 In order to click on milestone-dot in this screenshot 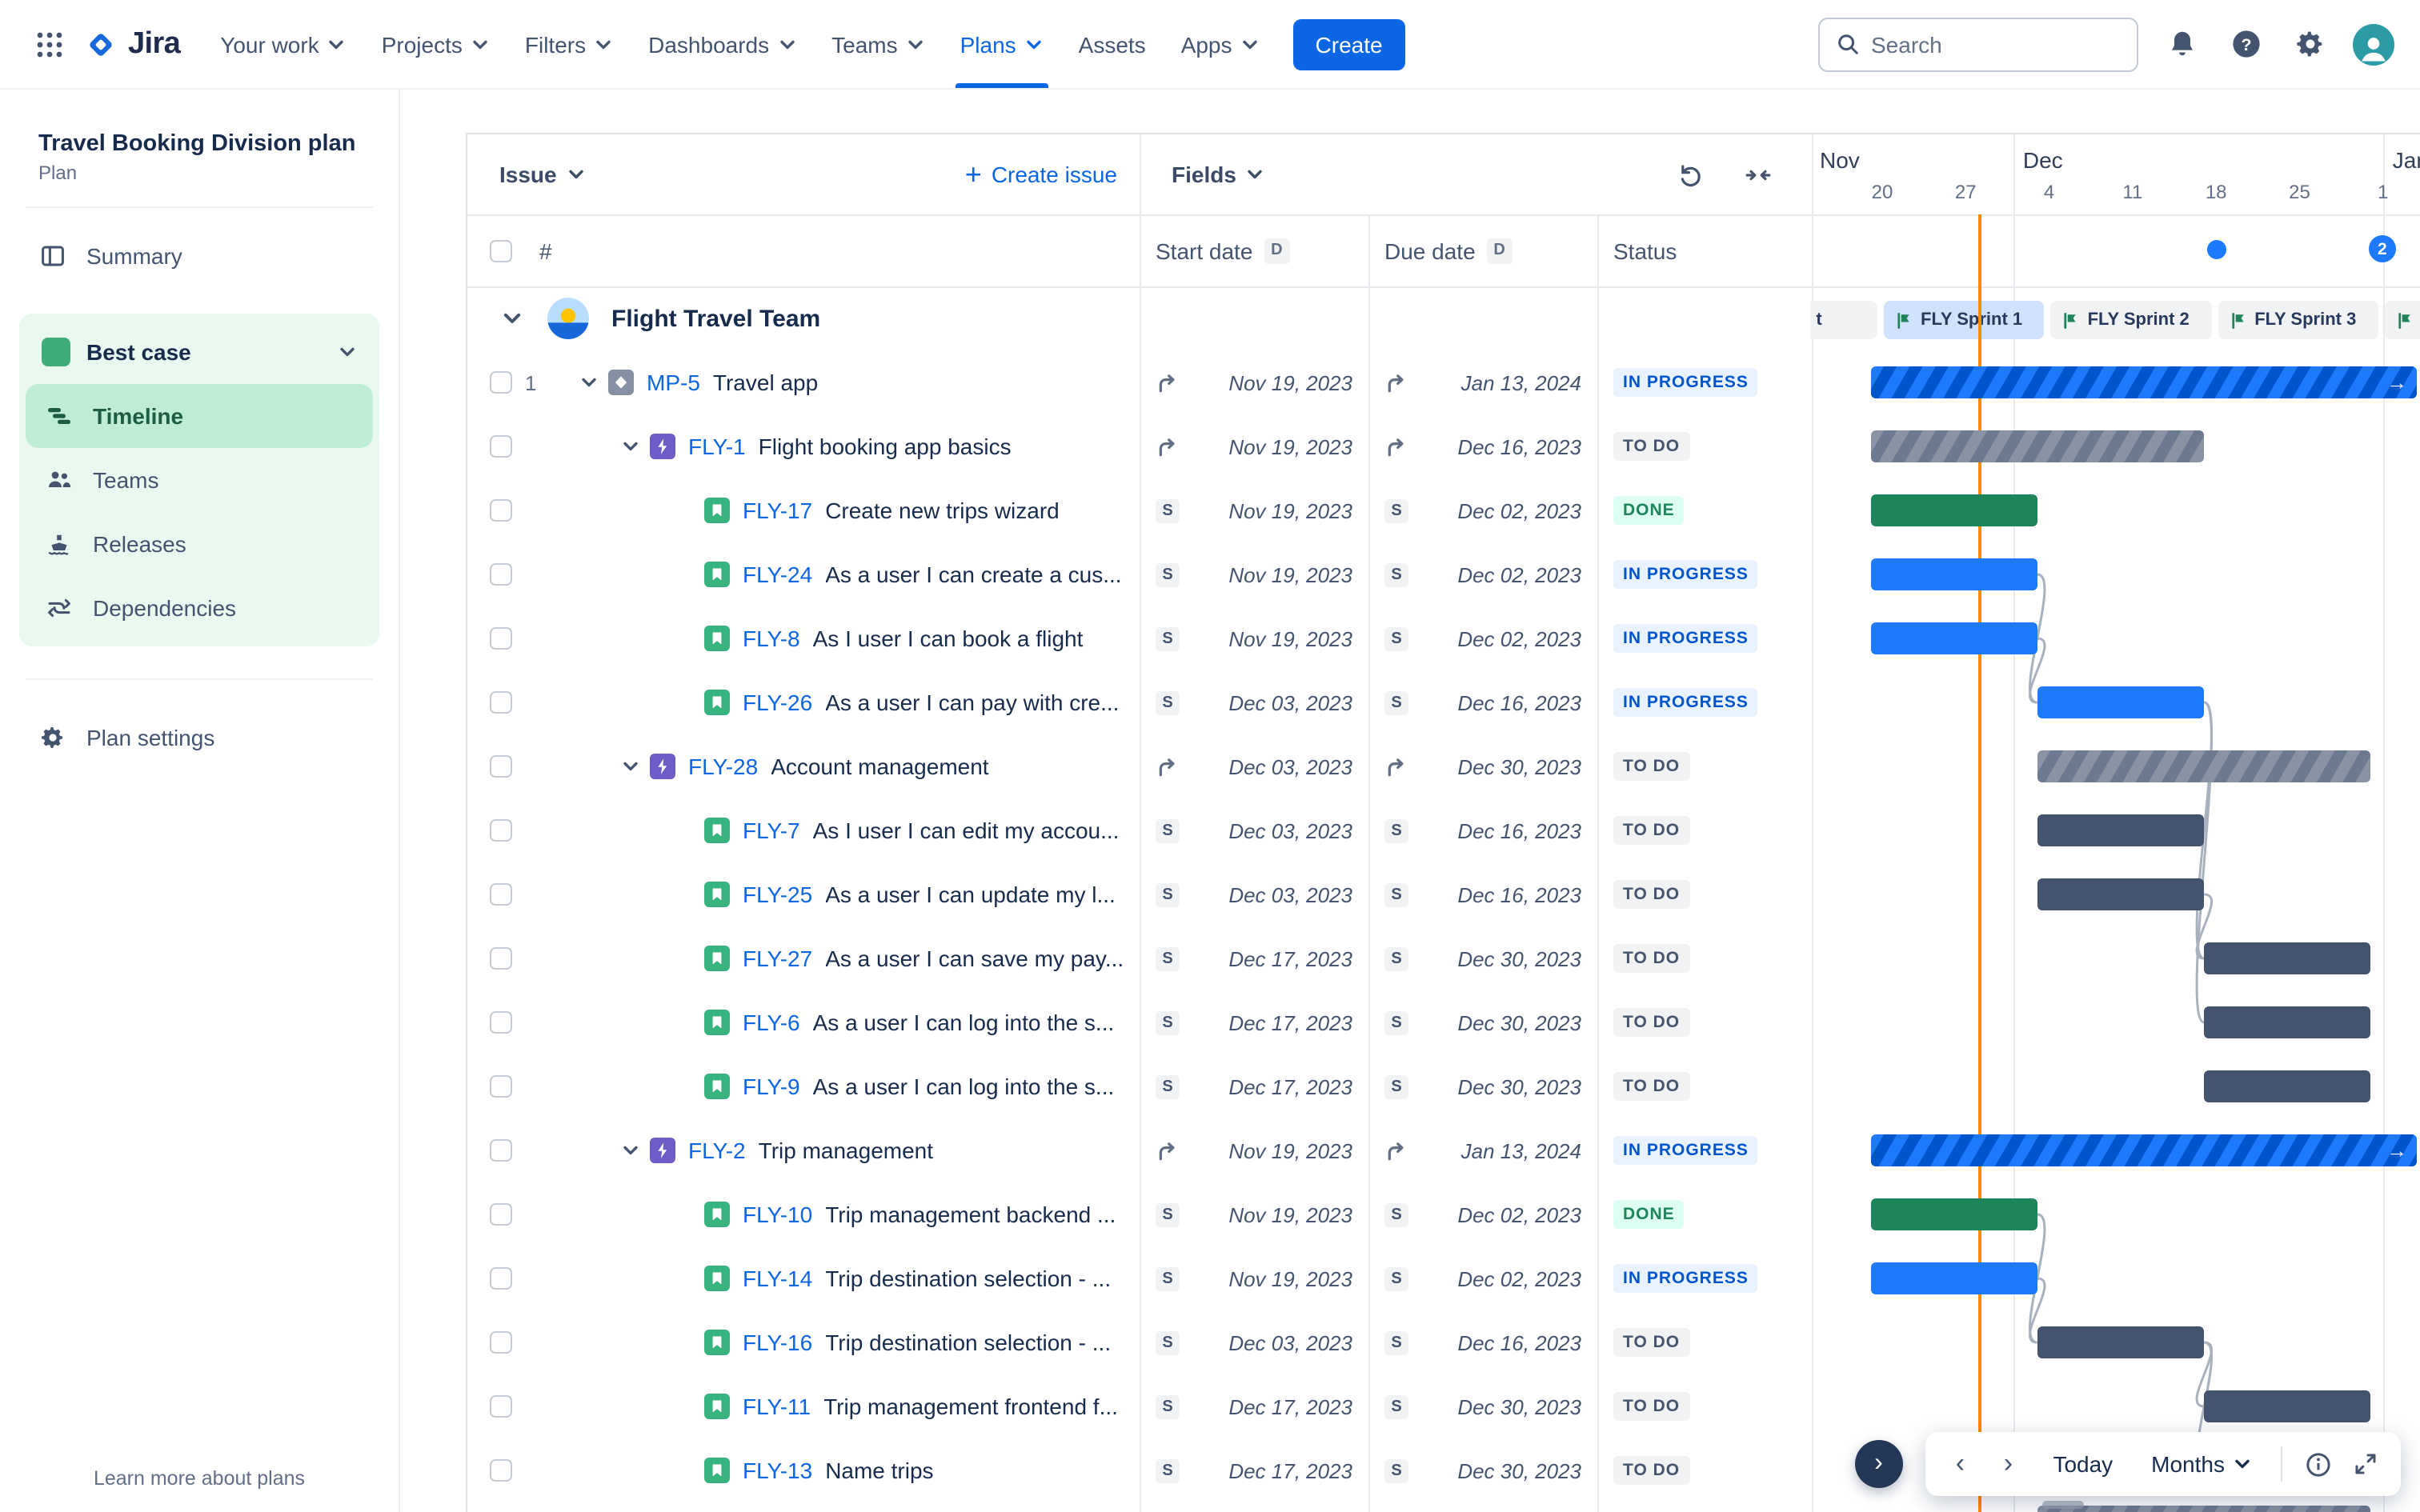, I will do `click(2216, 249)`.